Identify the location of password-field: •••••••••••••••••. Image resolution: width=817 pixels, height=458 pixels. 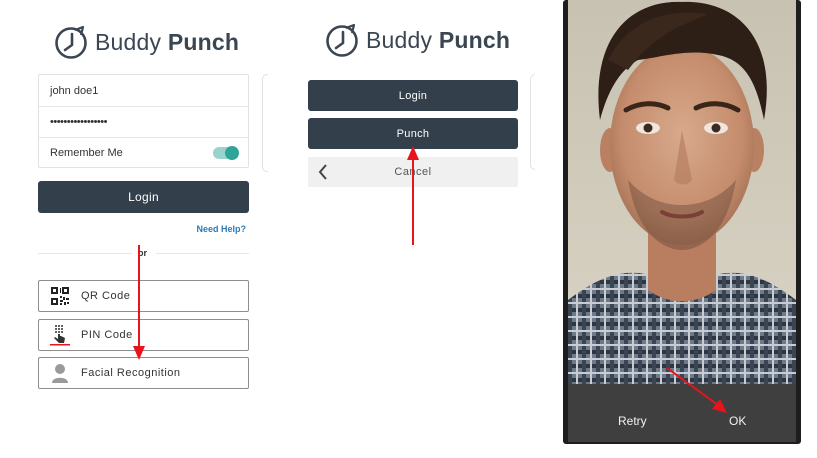
(143, 121).